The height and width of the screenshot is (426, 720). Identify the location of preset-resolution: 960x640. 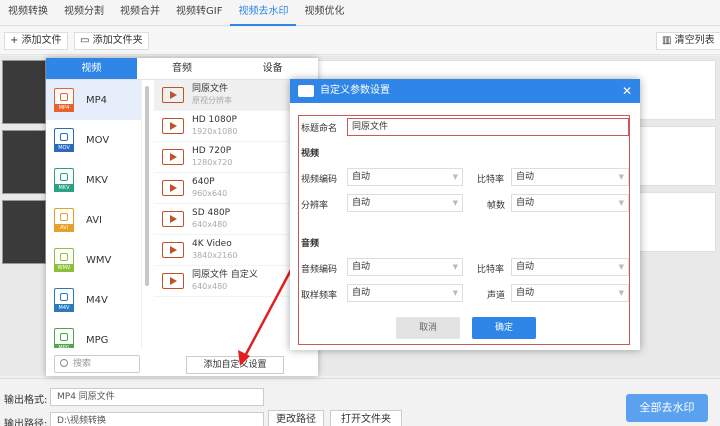
(210, 193).